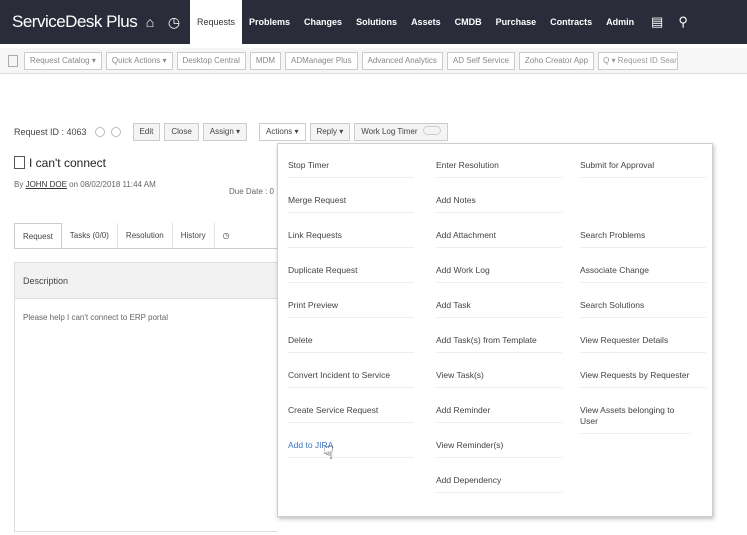 This screenshot has width=747, height=535. What do you see at coordinates (351, 309) in the screenshot?
I see `menu-print-preview: Print Preview` at bounding box center [351, 309].